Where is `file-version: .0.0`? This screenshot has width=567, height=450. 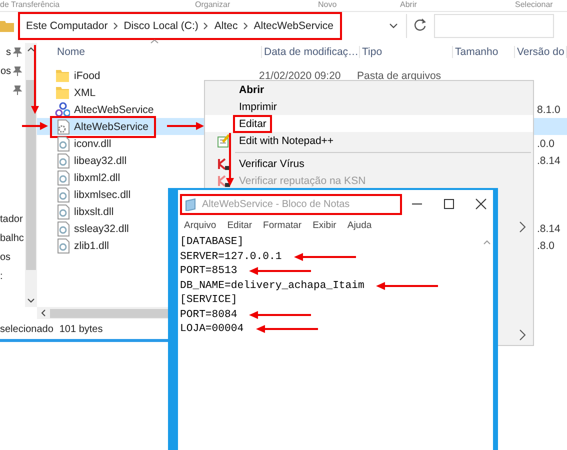 file-version: .0.0 is located at coordinates (546, 144).